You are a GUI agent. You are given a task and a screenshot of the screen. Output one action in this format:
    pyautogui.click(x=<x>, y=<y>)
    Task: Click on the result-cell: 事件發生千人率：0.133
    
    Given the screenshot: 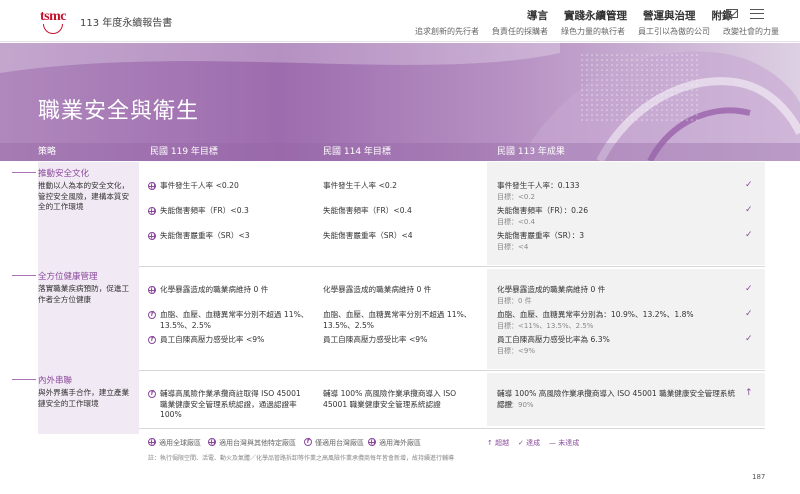 What is the action you would take?
    pyautogui.click(x=538, y=185)
    